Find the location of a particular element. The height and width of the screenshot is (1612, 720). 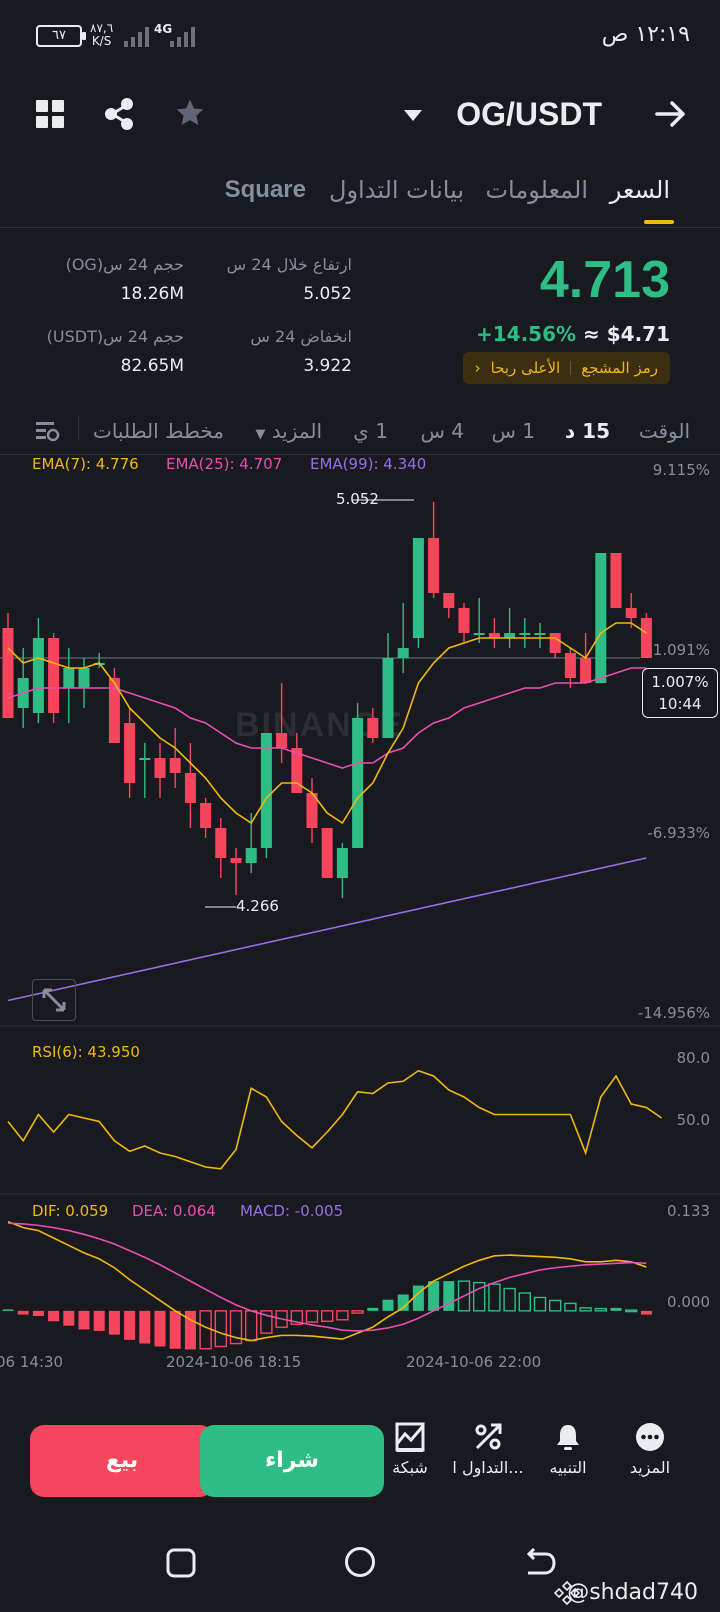

buy-button: شراء is located at coordinates (292, 1461).